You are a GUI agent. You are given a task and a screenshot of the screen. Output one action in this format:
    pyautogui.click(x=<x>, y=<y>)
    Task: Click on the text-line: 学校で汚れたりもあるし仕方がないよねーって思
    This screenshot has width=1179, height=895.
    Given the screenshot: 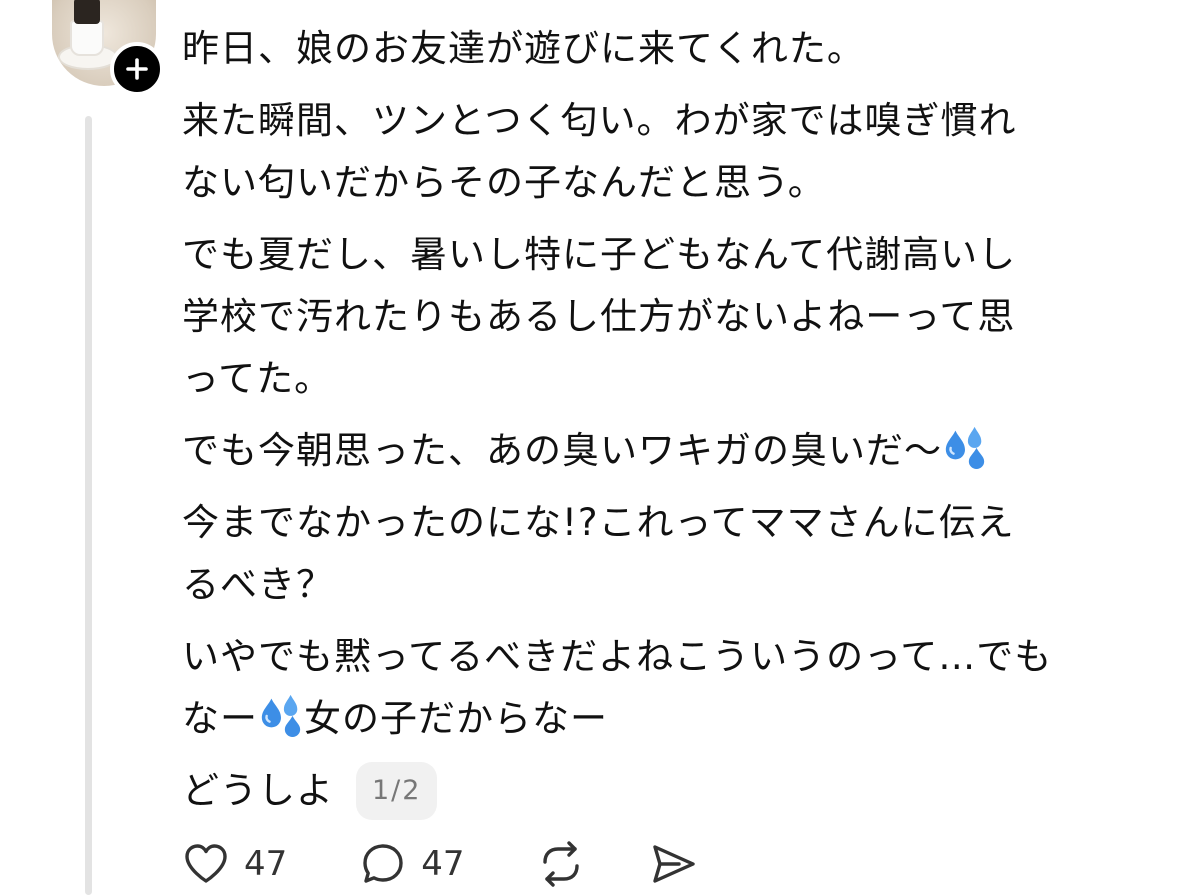 What is the action you would take?
    pyautogui.click(x=599, y=316)
    